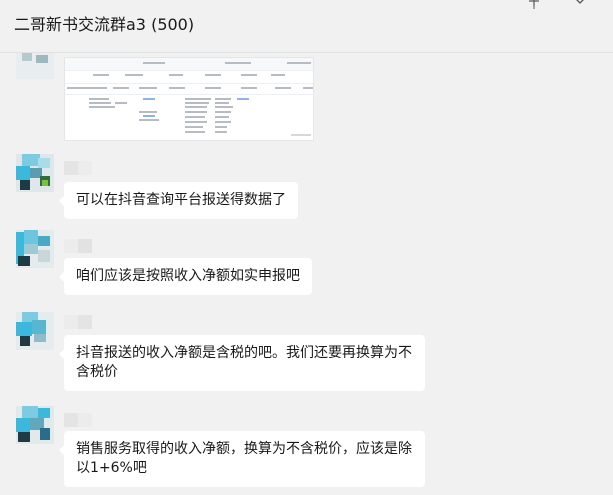  I want to click on message-bubble: 抖音报送的收入净额是含税的吧。我们还要再换算为不含税价, so click(242, 363).